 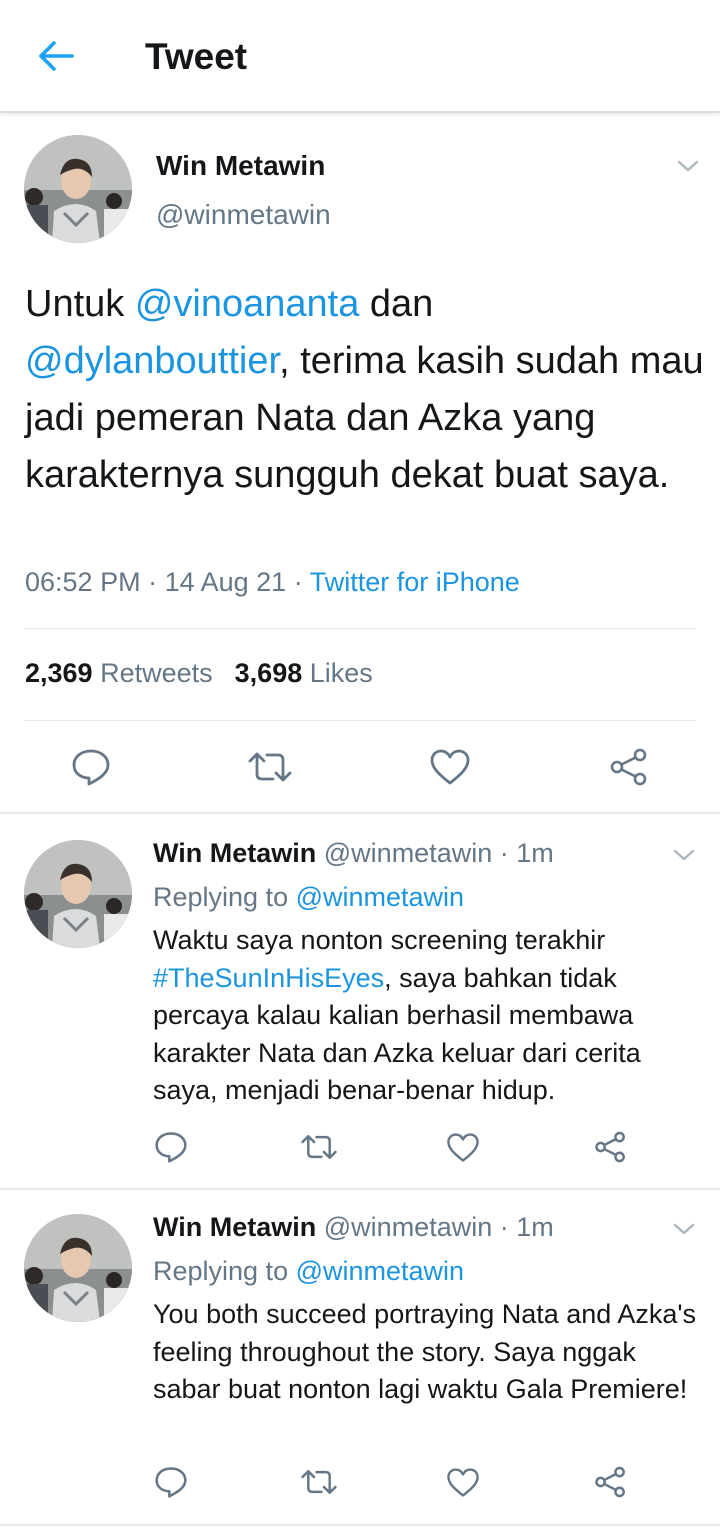 What do you see at coordinates (152, 361) in the screenshot?
I see `mention-link: @dylanbouttier` at bounding box center [152, 361].